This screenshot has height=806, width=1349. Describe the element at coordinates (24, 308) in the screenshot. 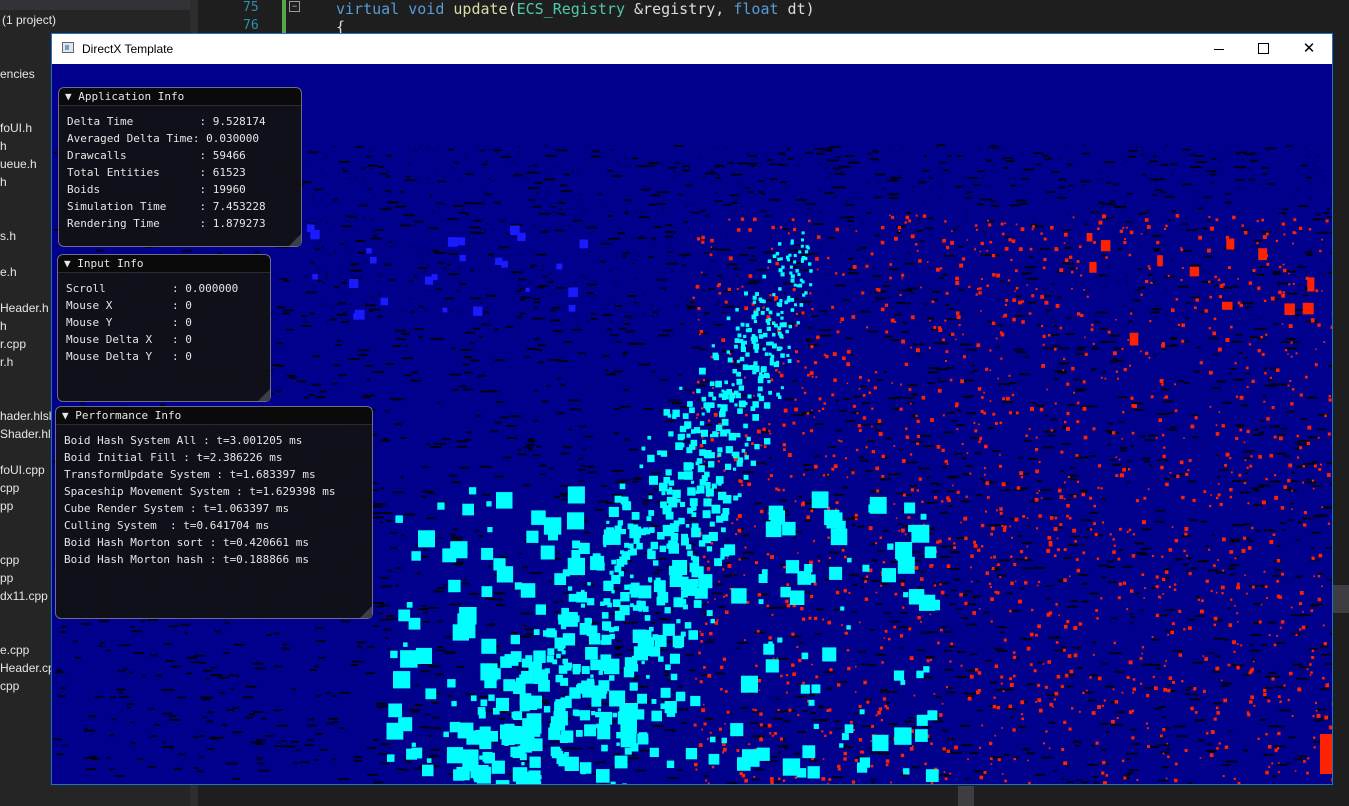

I see `file-item: Header.h` at that location.